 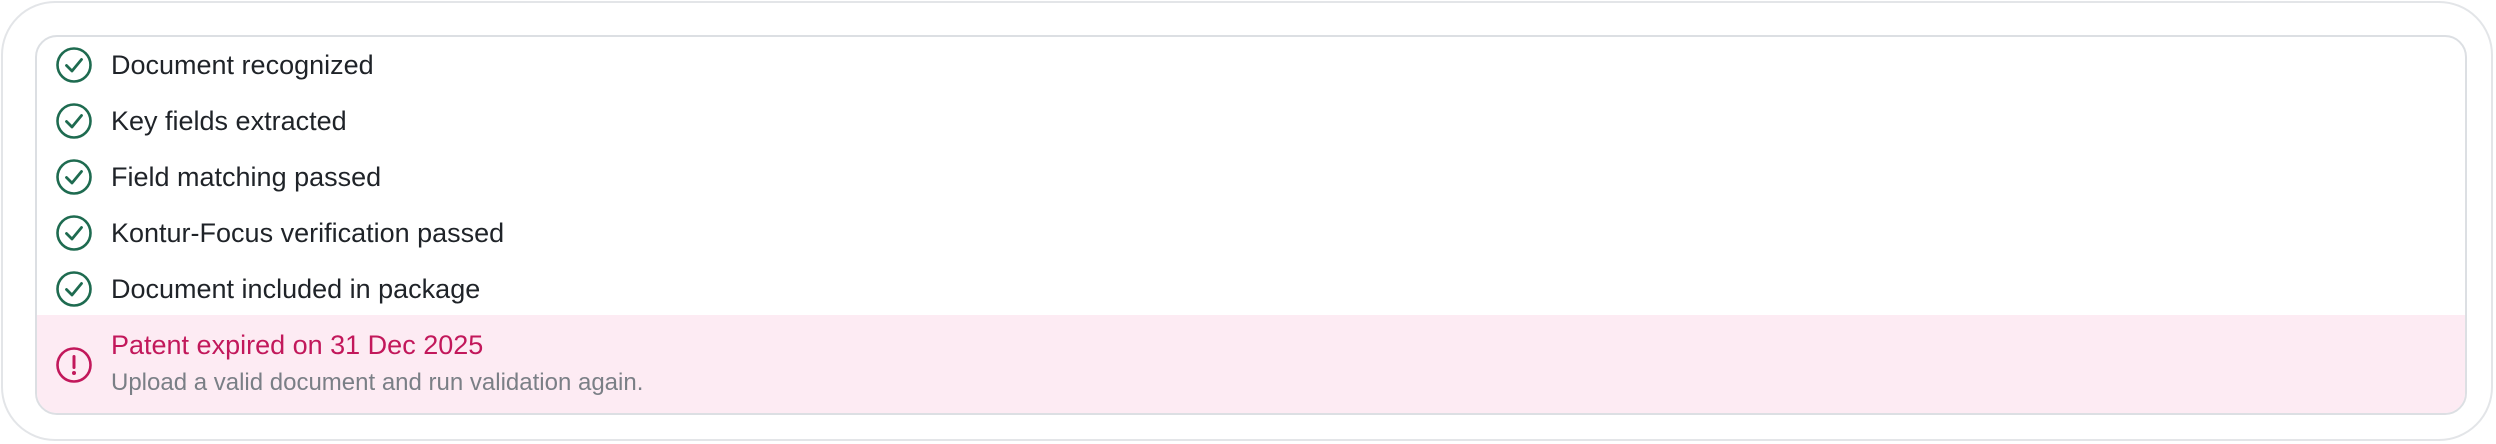 I want to click on checklist-item-key-fields-extracted: Key fields extracted, so click(x=1251, y=121).